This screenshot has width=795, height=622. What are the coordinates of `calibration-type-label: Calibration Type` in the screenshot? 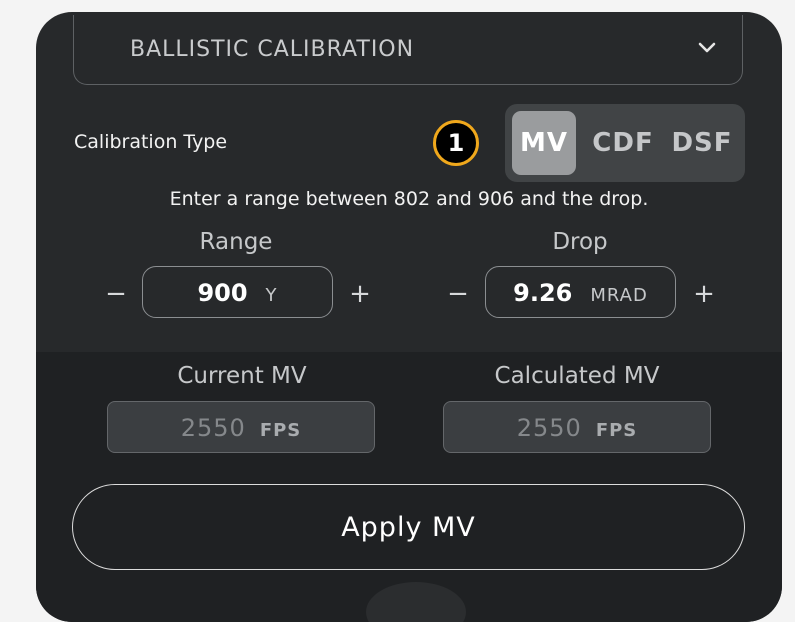 It's located at (151, 142).